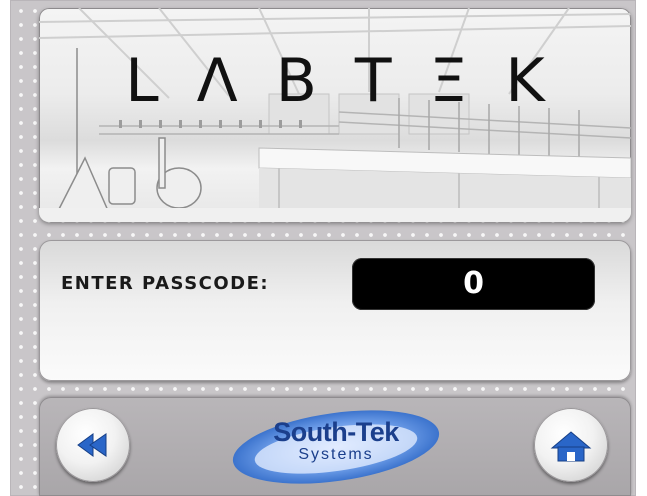 This screenshot has height=496, width=647. I want to click on back-button, so click(93, 445).